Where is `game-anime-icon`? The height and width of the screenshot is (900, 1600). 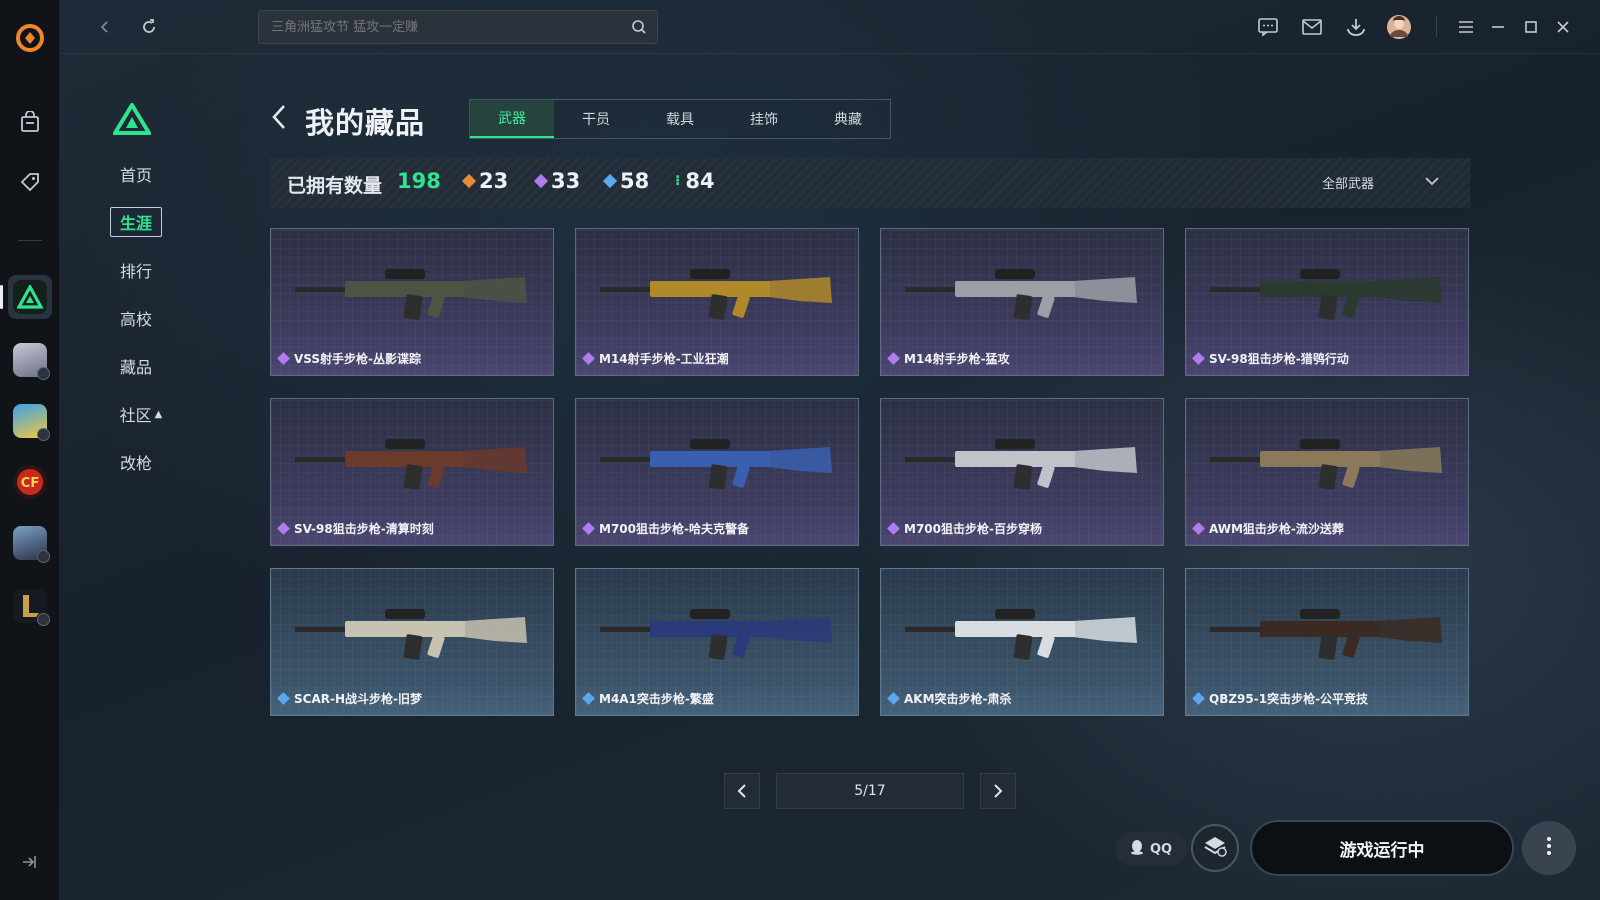 game-anime-icon is located at coordinates (30, 360).